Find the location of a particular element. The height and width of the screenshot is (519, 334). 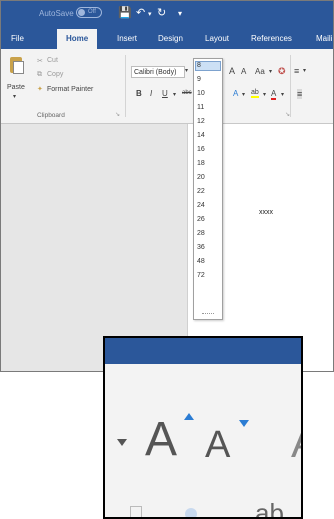

autosave-state: Off is located at coordinates (92, 12).